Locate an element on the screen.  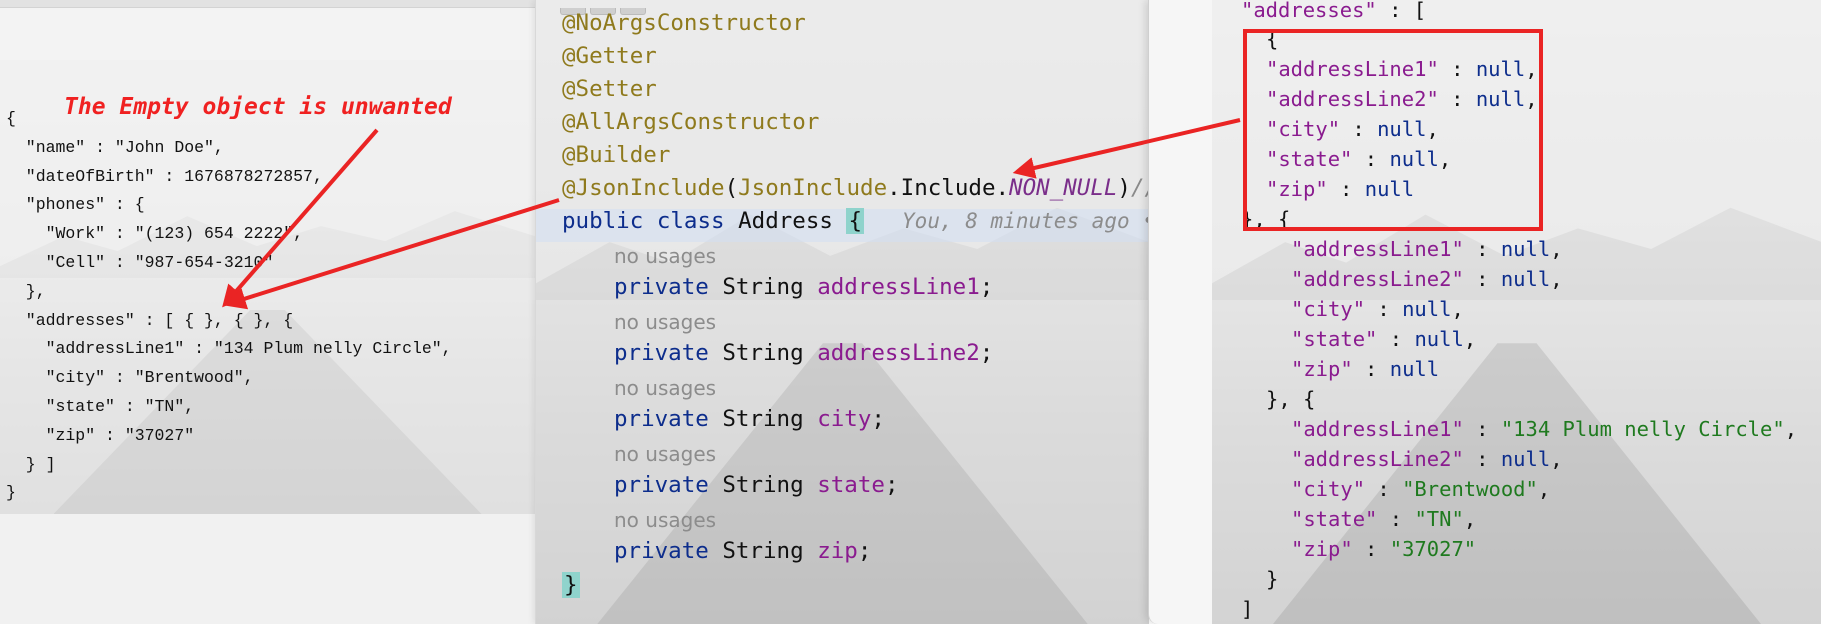
class-close-brace: } is located at coordinates (571, 585).